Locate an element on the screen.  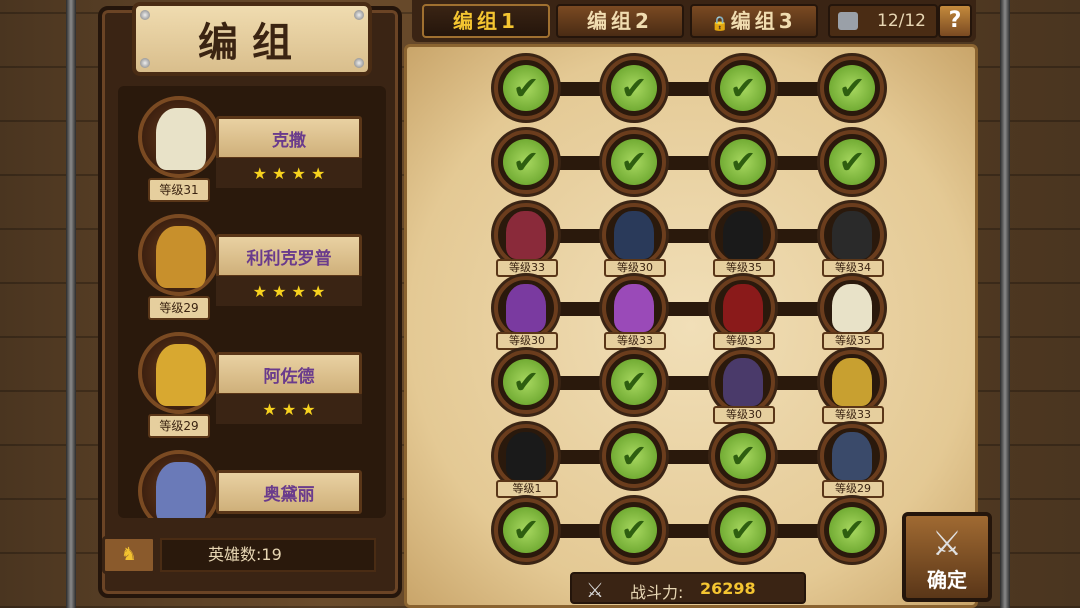
tab-label: 编组1 is located at coordinates (486, 21).